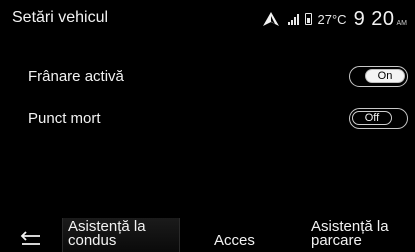 The height and width of the screenshot is (252, 415). I want to click on active-braking-toggle-state: On, so click(385, 76).